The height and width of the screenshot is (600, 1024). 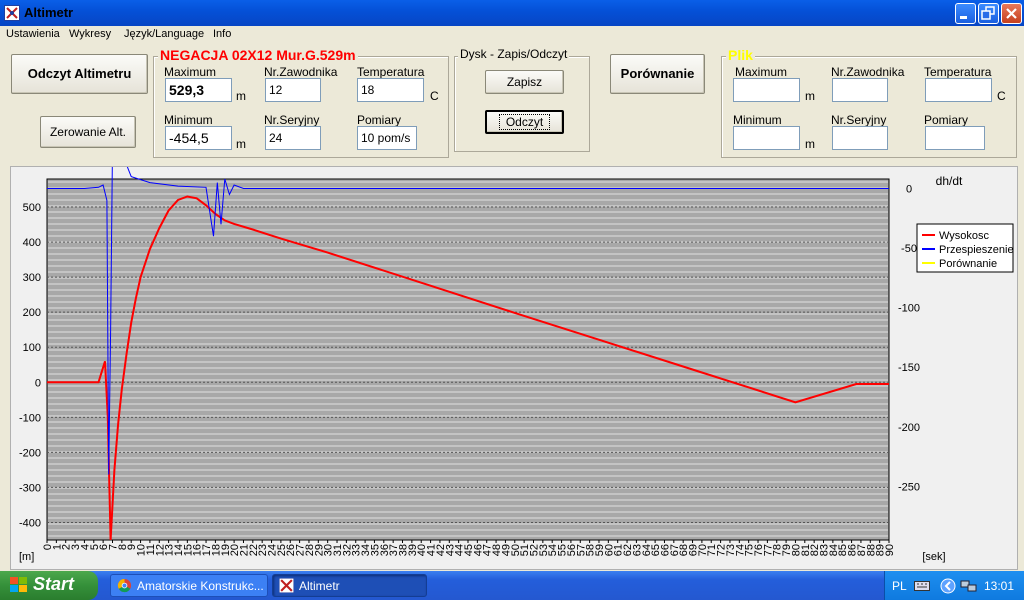 I want to click on y2-tick-label: -250, so click(x=909, y=487).